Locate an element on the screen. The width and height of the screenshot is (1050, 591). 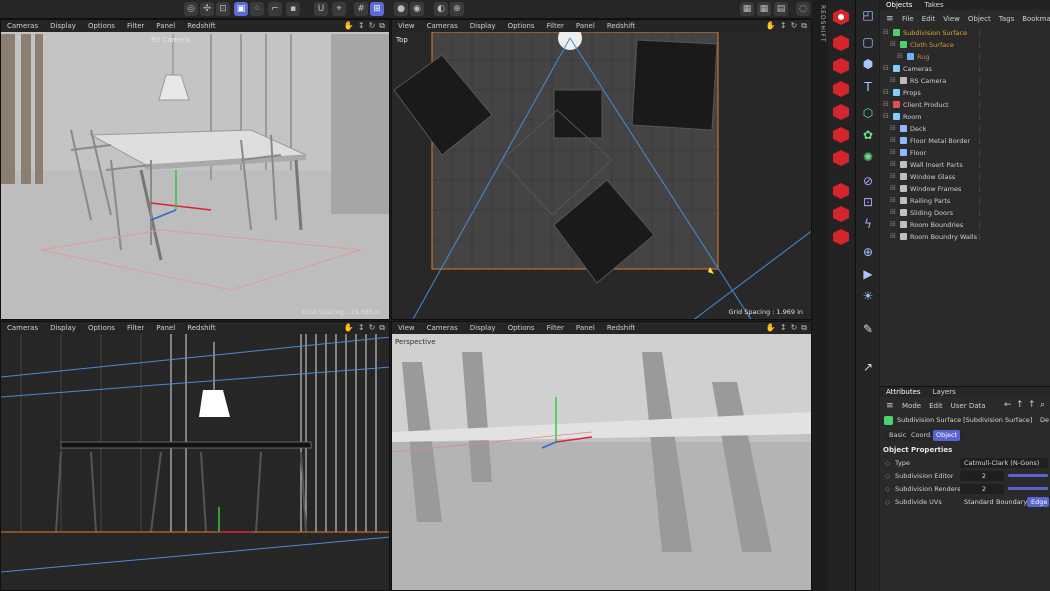
export-icon: ↗ is located at coordinates (868, 367).